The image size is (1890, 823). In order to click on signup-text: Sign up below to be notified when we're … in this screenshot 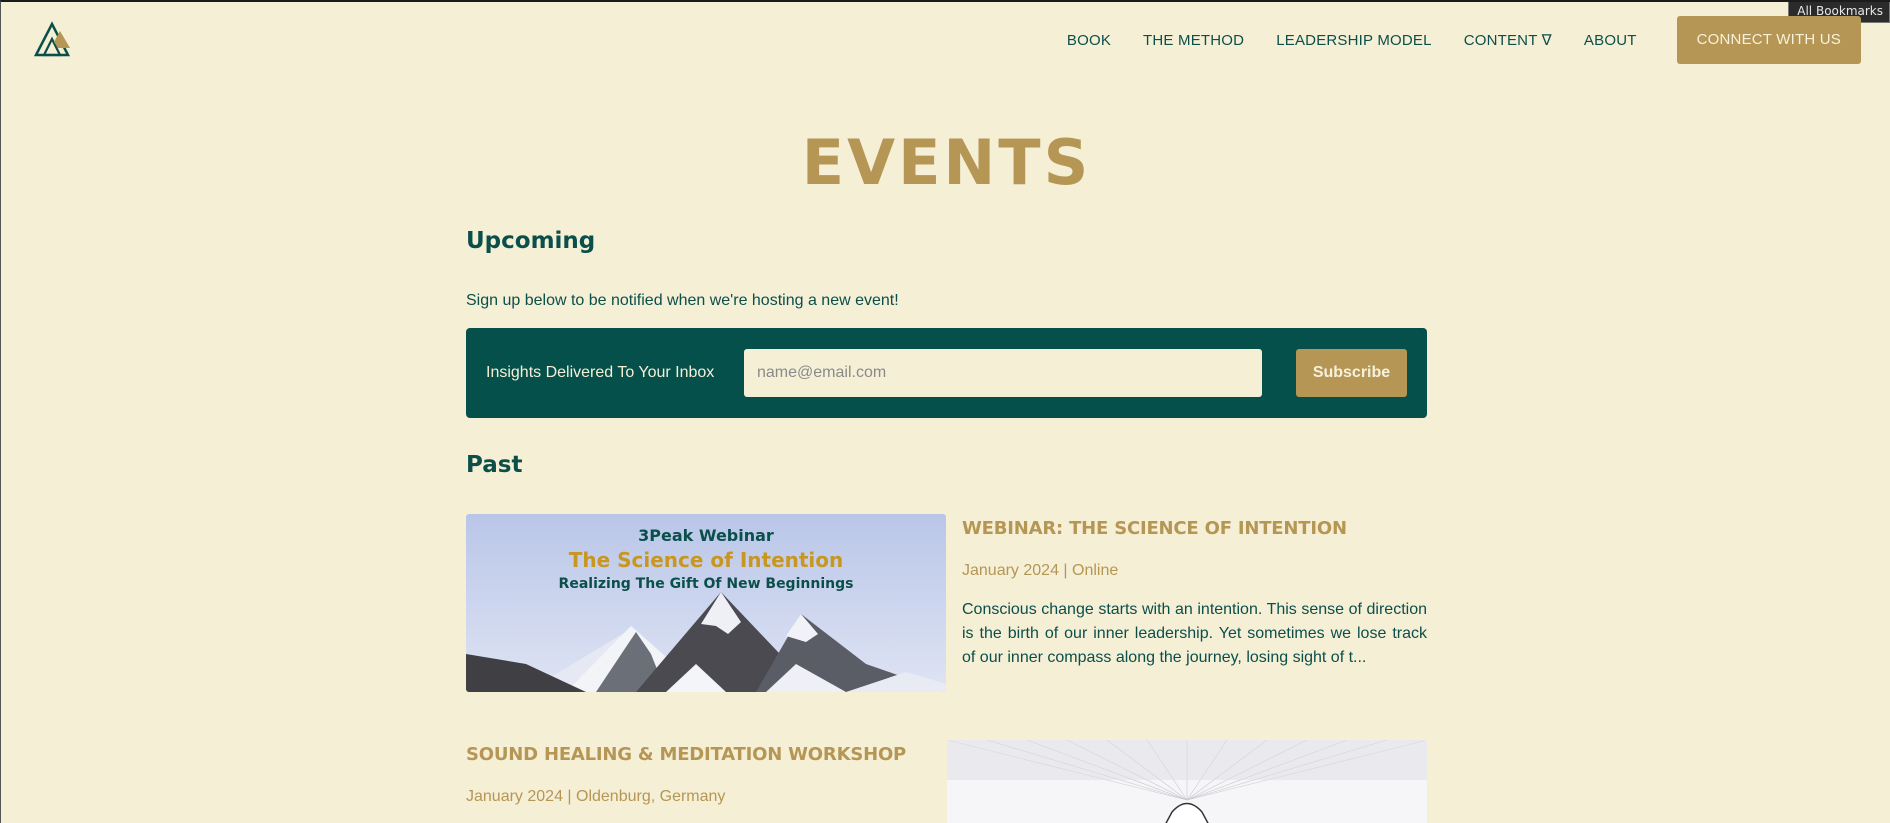, I will do `click(682, 300)`.